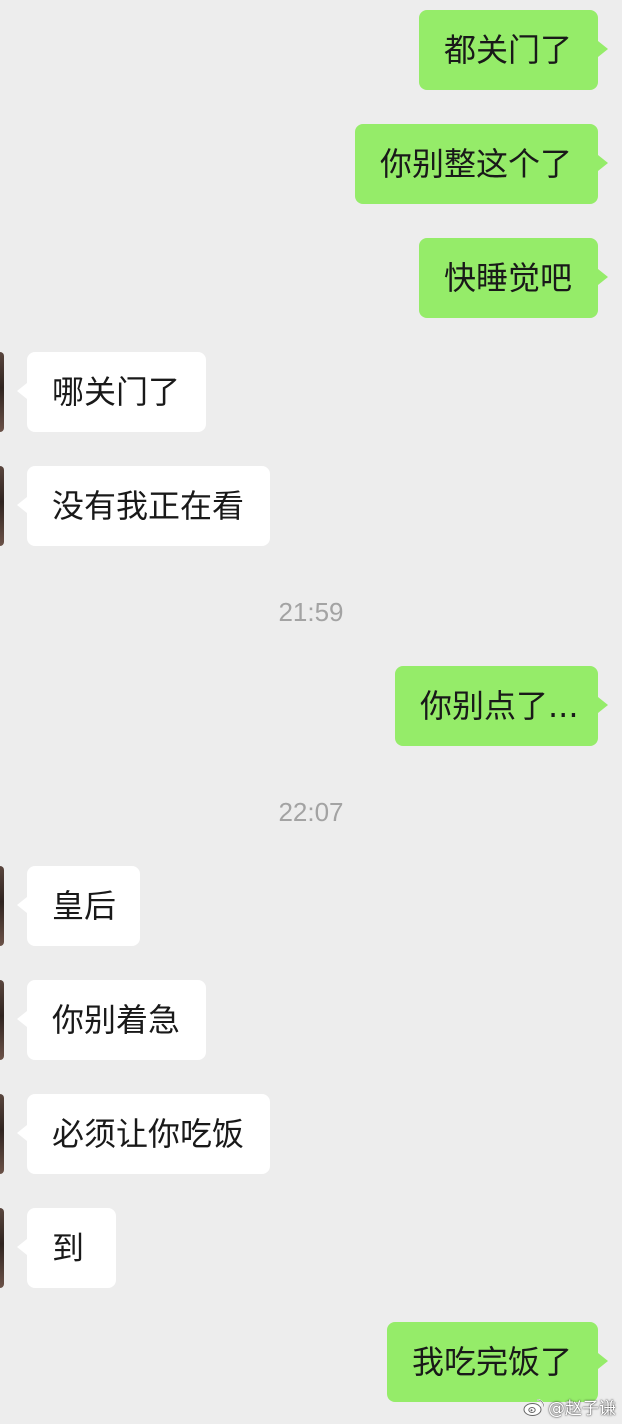 The width and height of the screenshot is (622, 1424). I want to click on incoming-message-bubble: 没有我正在看, so click(143, 506).